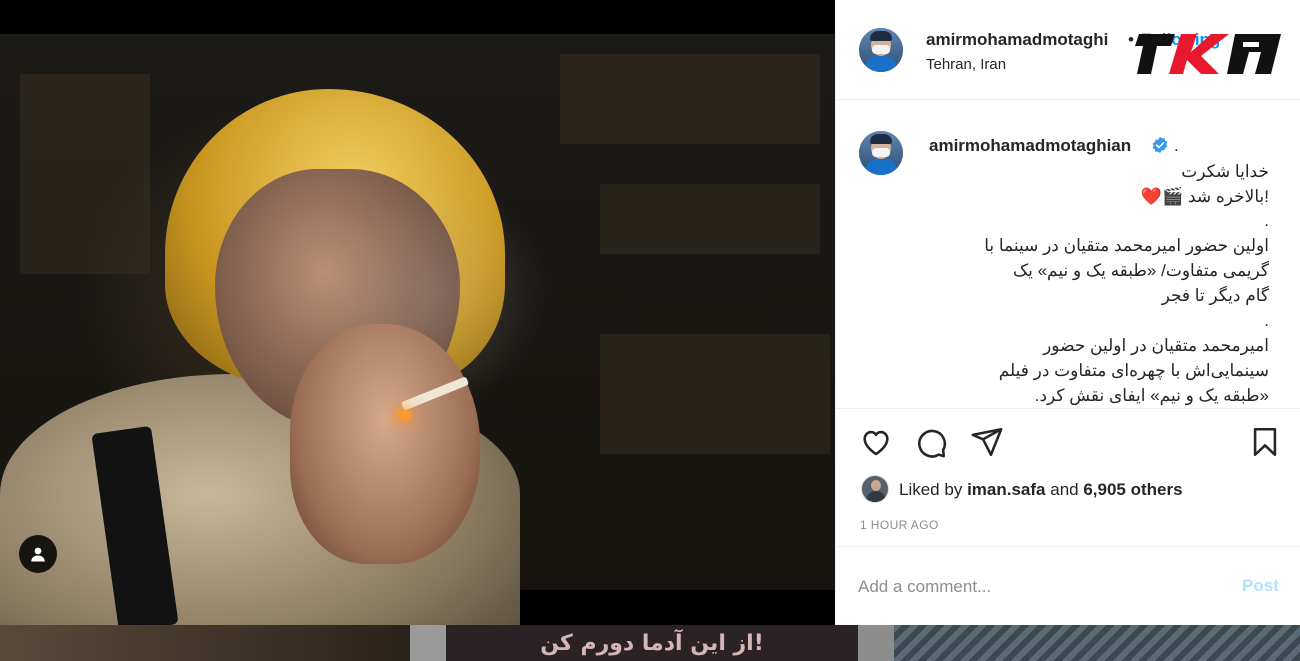 Image resolution: width=1300 pixels, height=661 pixels. I want to click on author-username: amirmohamadmotaghi, so click(1017, 40).